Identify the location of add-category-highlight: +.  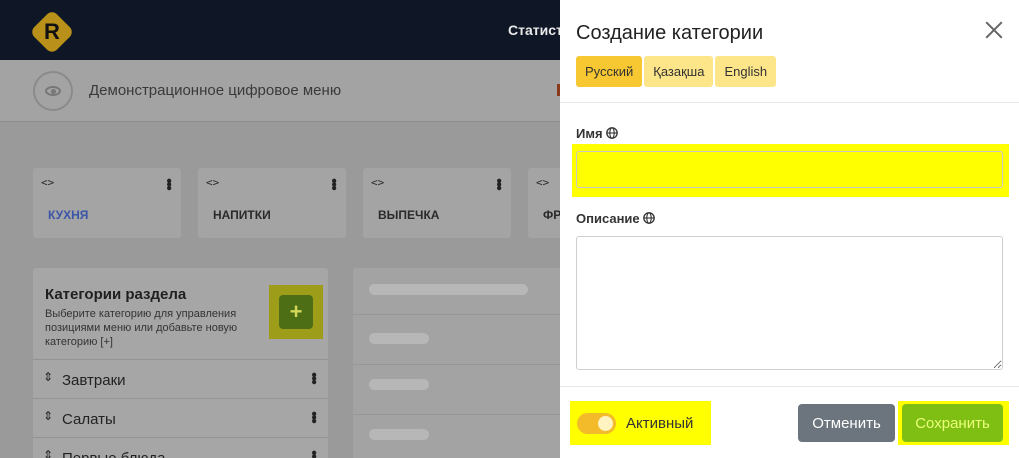
(296, 312).